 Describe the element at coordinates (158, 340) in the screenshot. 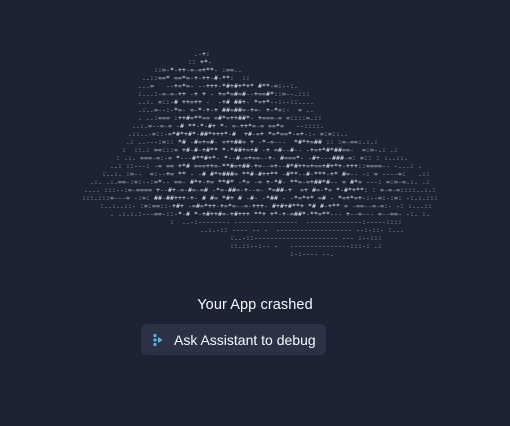

I see `assistant-icon` at that location.